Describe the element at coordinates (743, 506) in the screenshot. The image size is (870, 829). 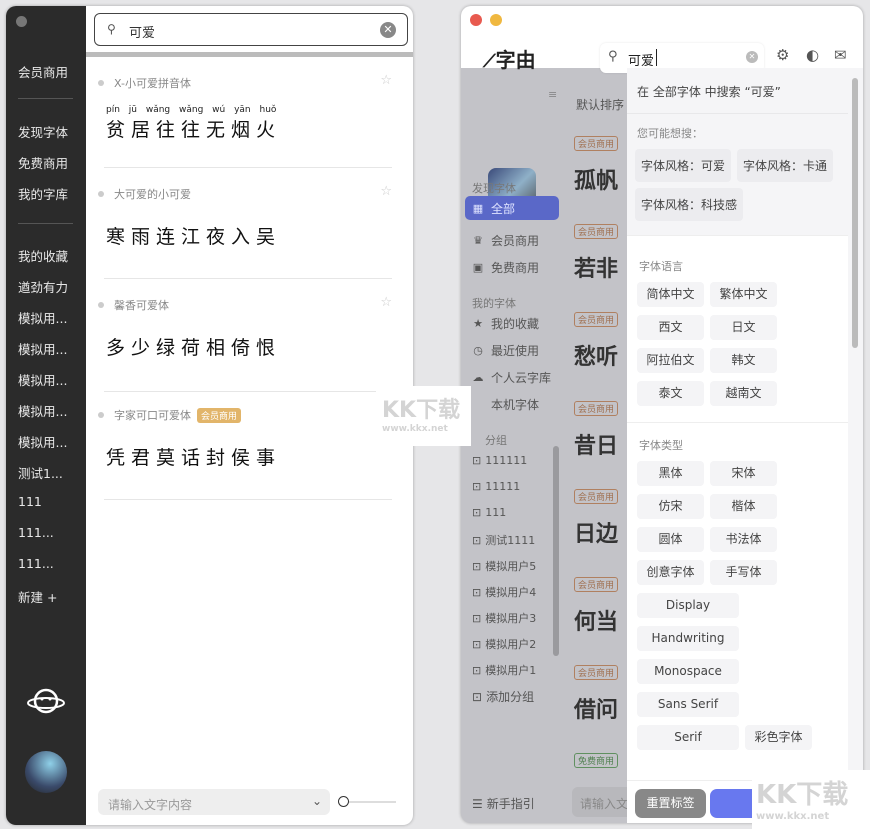
I see `type-tag: 楷体` at that location.